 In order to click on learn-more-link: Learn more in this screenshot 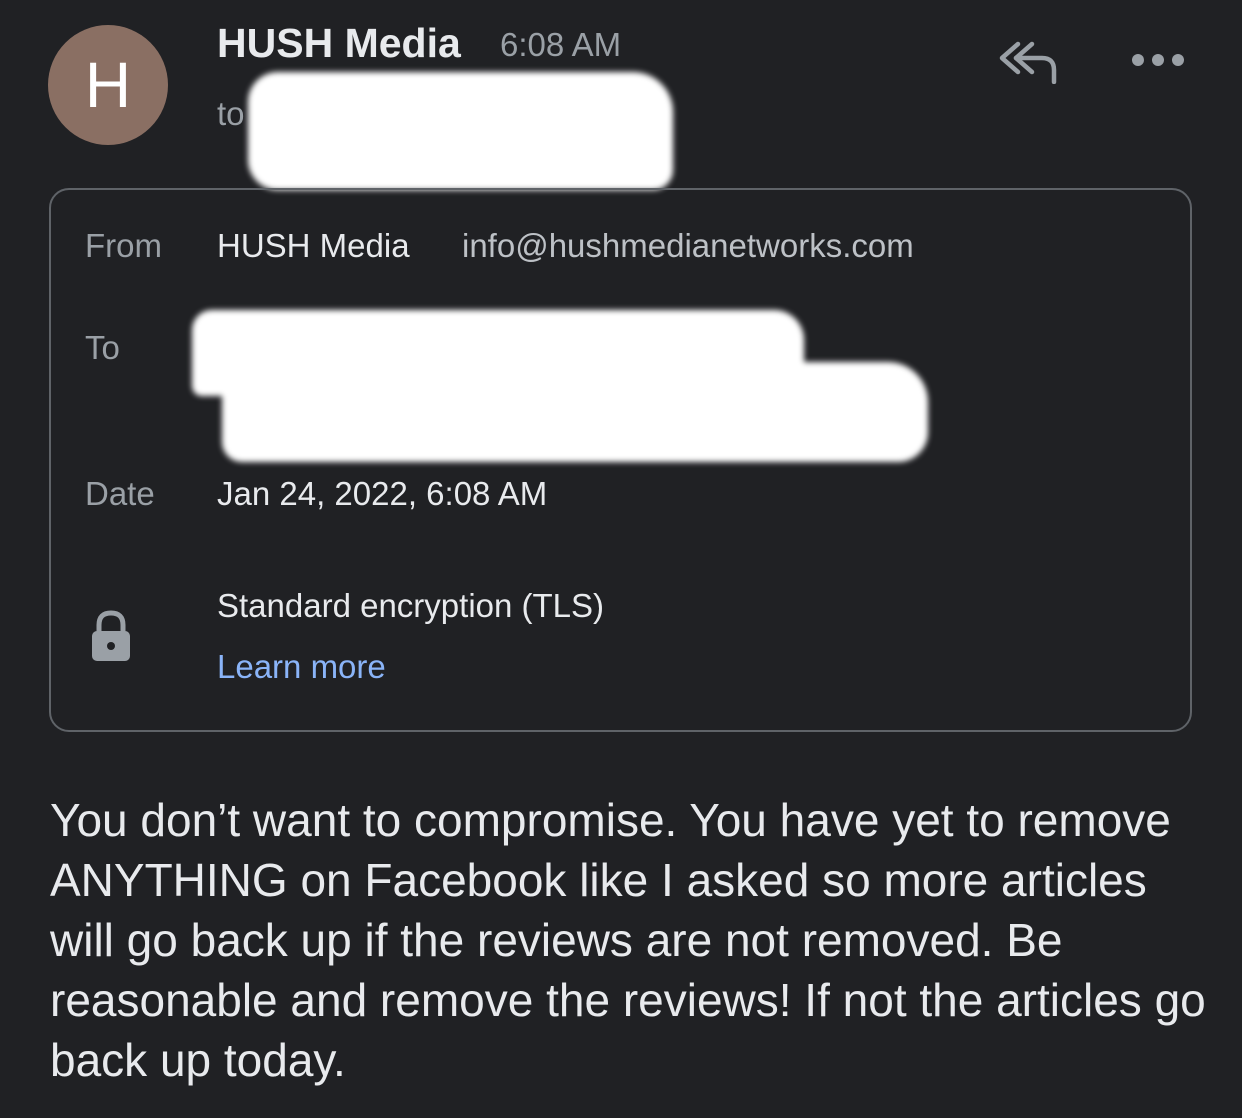, I will do `click(301, 667)`.